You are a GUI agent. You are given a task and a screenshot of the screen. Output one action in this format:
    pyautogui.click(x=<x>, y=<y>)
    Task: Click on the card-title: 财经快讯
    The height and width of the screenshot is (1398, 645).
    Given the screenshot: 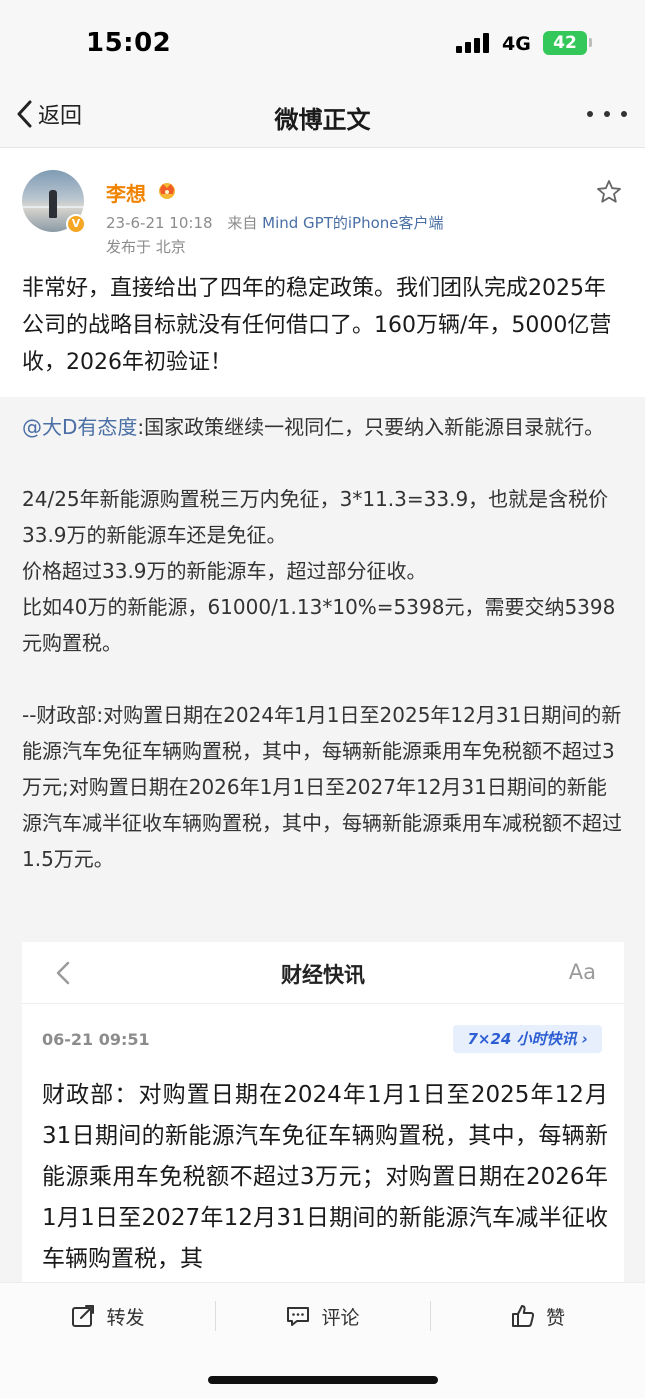 What is the action you would take?
    pyautogui.click(x=323, y=975)
    